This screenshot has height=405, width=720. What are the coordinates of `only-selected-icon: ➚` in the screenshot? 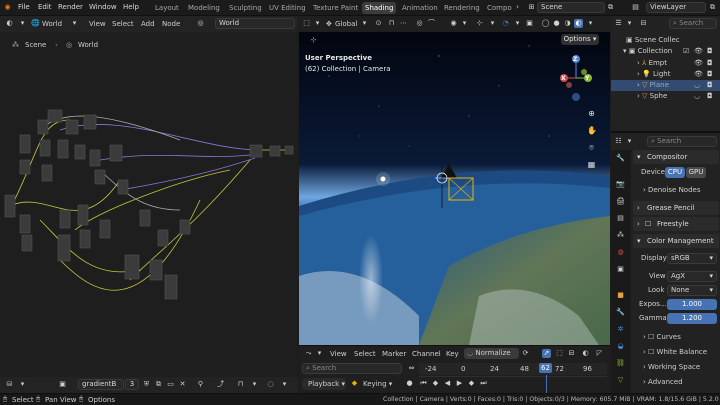 It's located at (546, 353).